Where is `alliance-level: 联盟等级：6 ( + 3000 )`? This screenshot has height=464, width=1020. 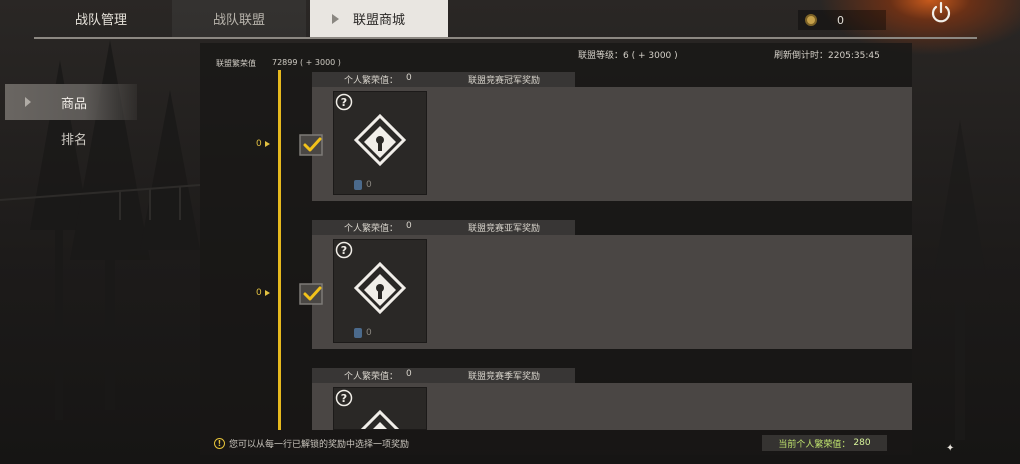
alliance-level: 联盟等级：6 ( + 3000 ) is located at coordinates (628, 56).